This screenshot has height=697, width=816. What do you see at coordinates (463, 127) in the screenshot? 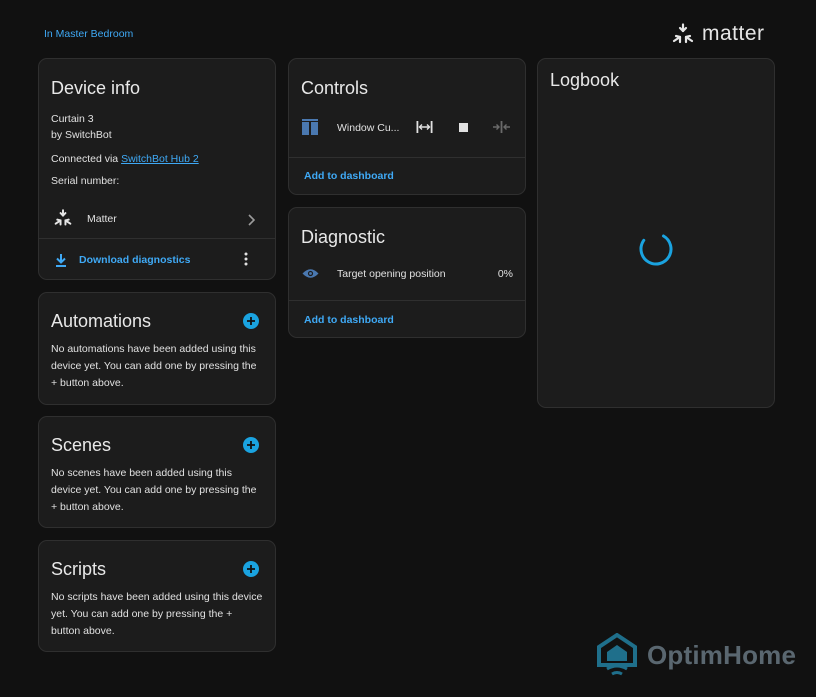
I see `stop-icon` at bounding box center [463, 127].